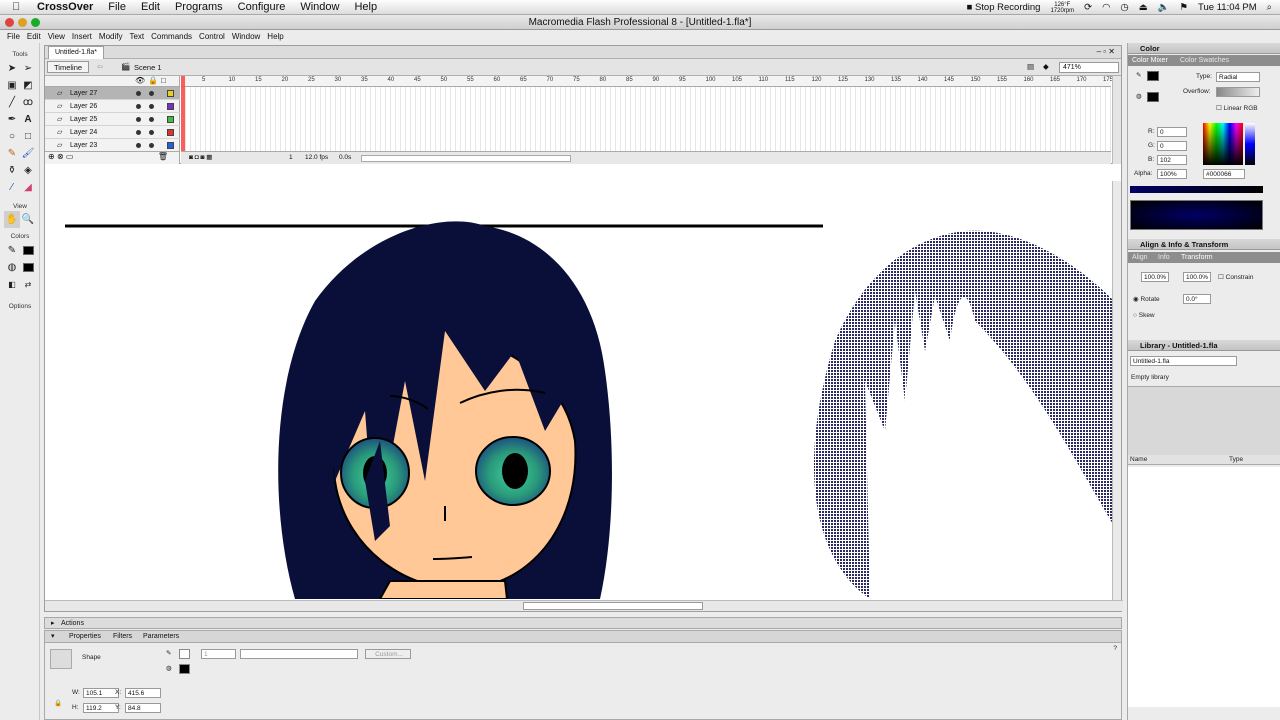  What do you see at coordinates (1204, 345) in the screenshot?
I see `library-panel-header: Library - Untitled-1.fla` at bounding box center [1204, 345].